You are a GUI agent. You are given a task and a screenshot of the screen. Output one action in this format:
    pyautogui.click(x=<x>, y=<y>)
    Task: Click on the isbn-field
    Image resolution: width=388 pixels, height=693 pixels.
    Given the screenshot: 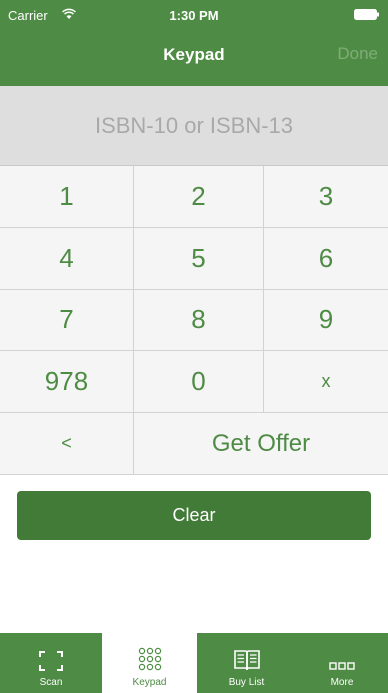 What is the action you would take?
    pyautogui.click(x=194, y=125)
    